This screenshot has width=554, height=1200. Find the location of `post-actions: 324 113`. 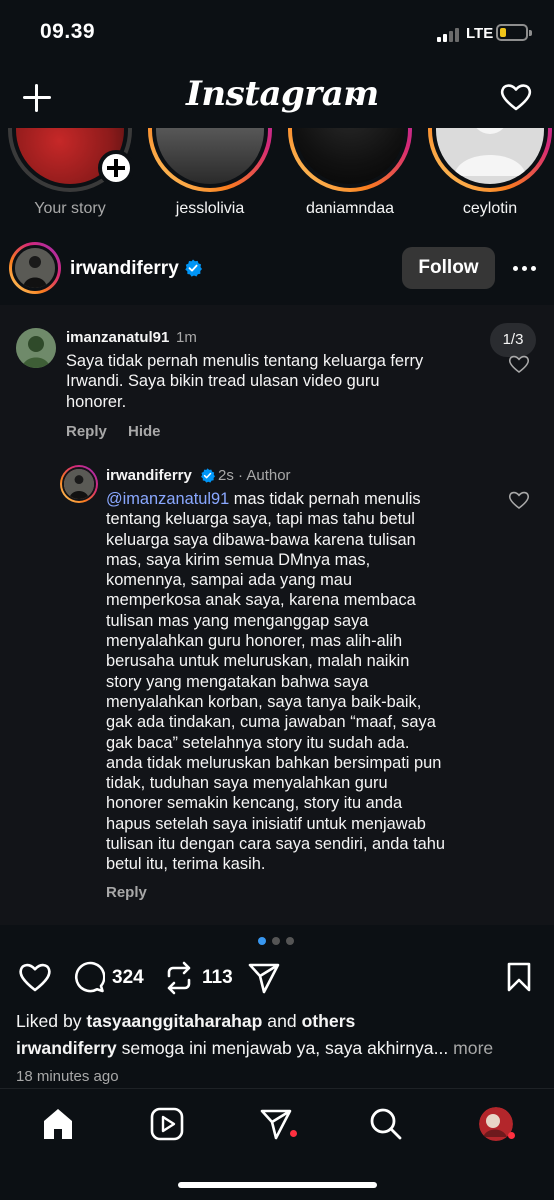

post-actions: 324 113 is located at coordinates (277, 978).